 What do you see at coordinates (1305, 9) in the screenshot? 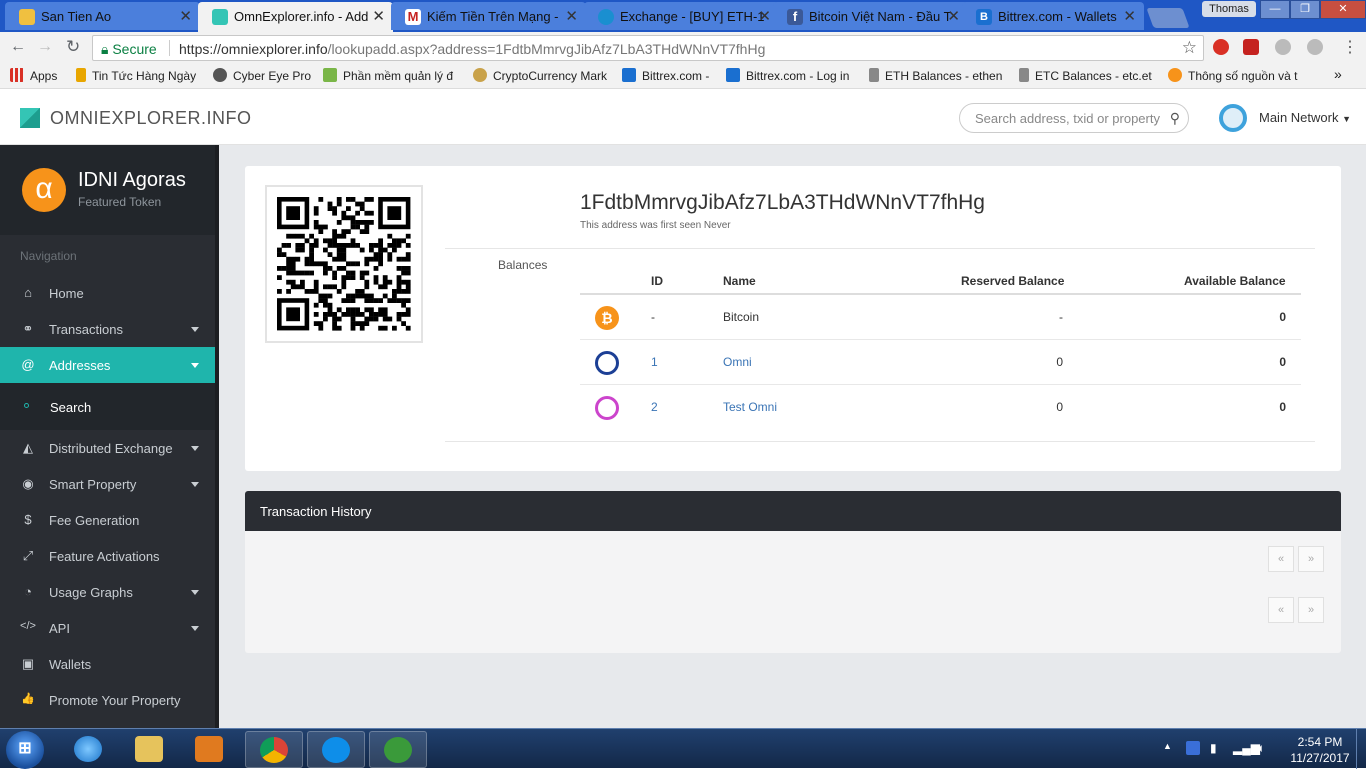
I see `maximize-button: ❐` at bounding box center [1305, 9].